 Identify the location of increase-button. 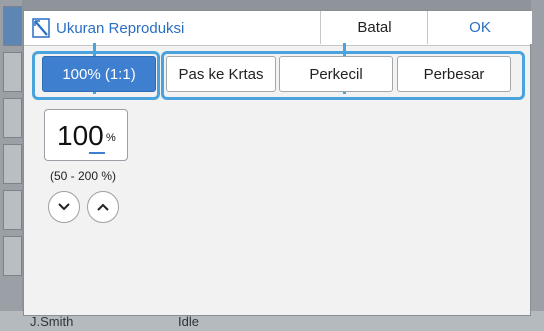
(103, 207).